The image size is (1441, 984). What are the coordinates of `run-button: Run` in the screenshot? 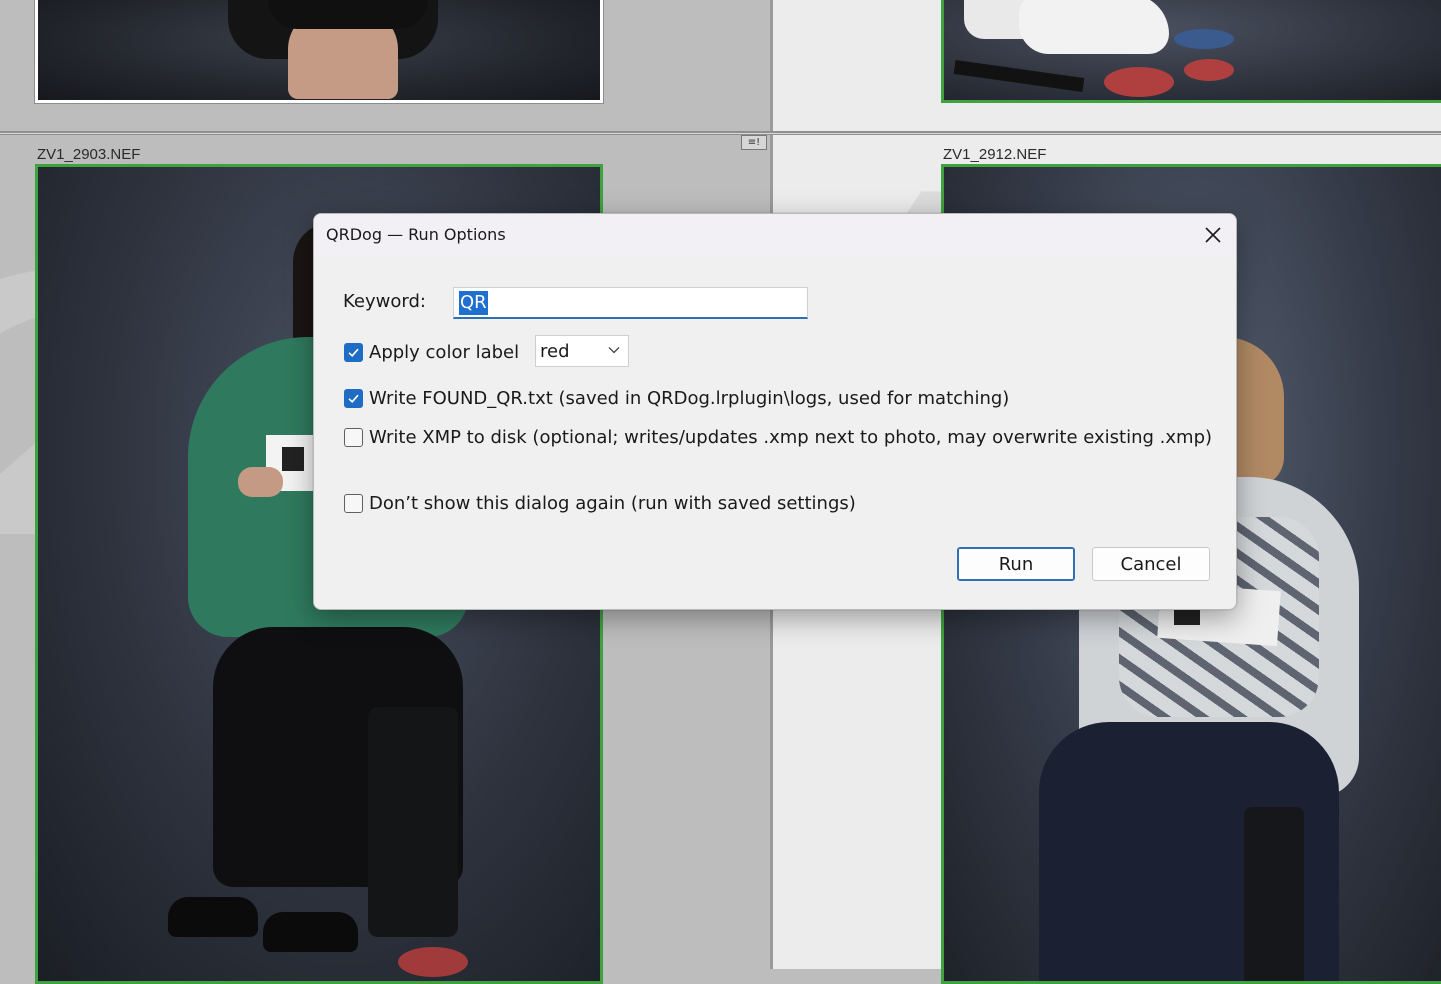 It's located at (1016, 564).